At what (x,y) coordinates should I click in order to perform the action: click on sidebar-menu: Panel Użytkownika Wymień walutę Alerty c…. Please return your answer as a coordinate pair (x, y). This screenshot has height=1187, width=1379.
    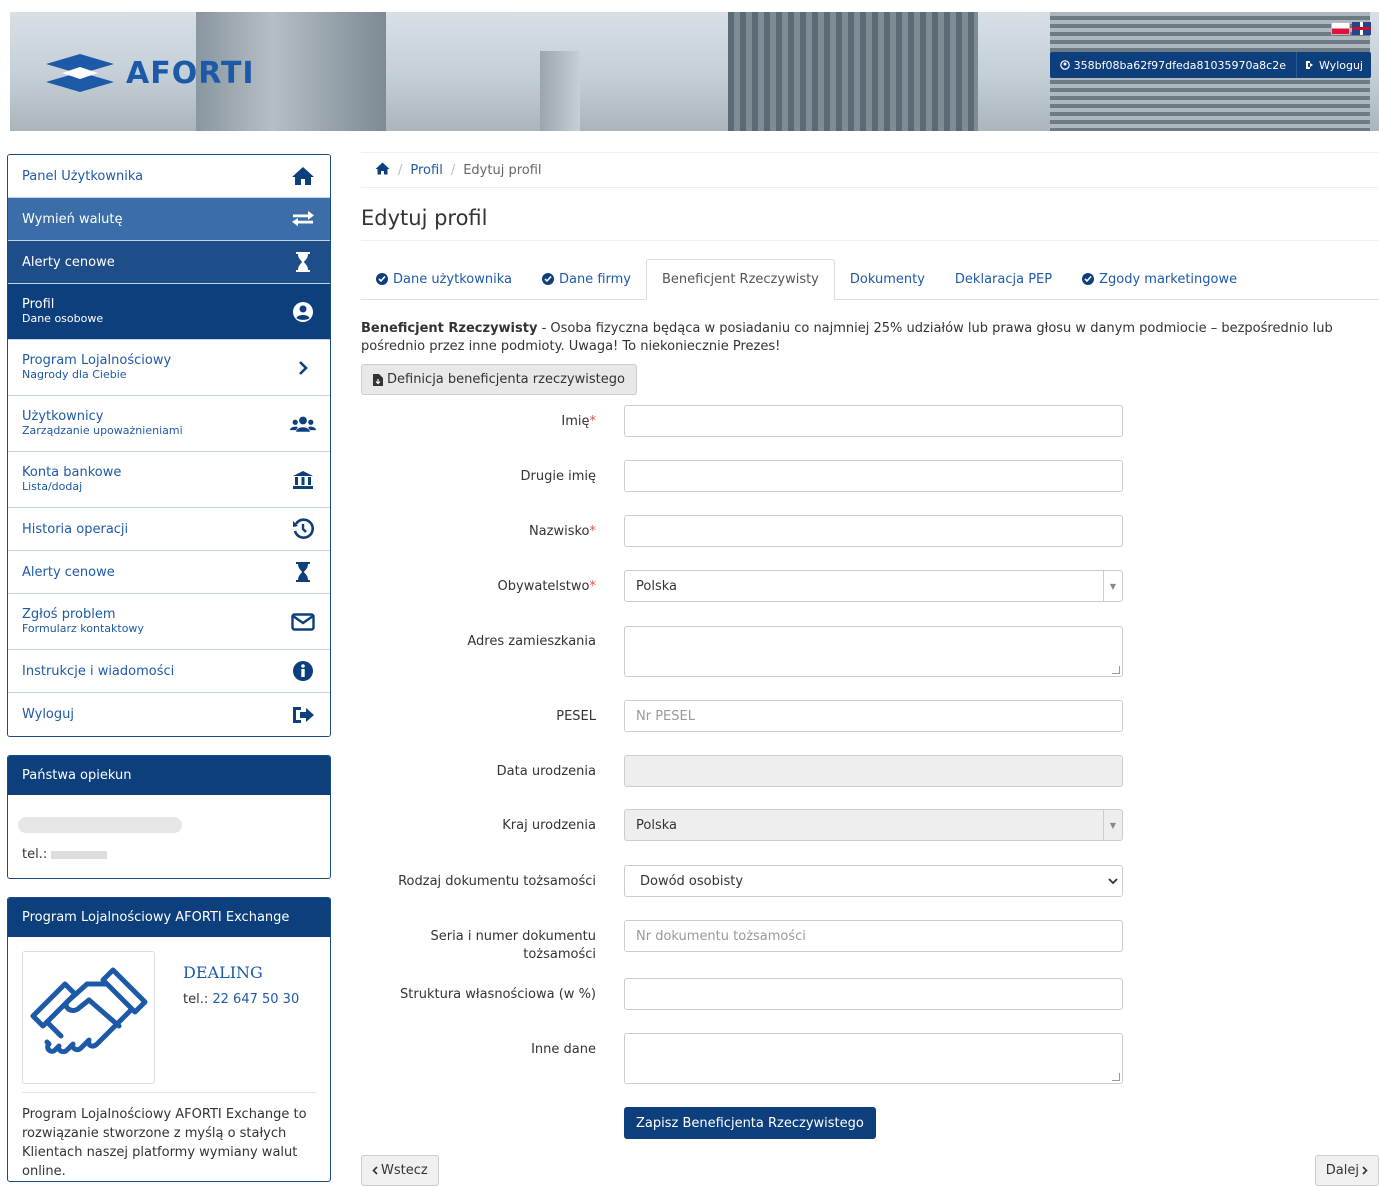
    Looking at the image, I should click on (169, 445).